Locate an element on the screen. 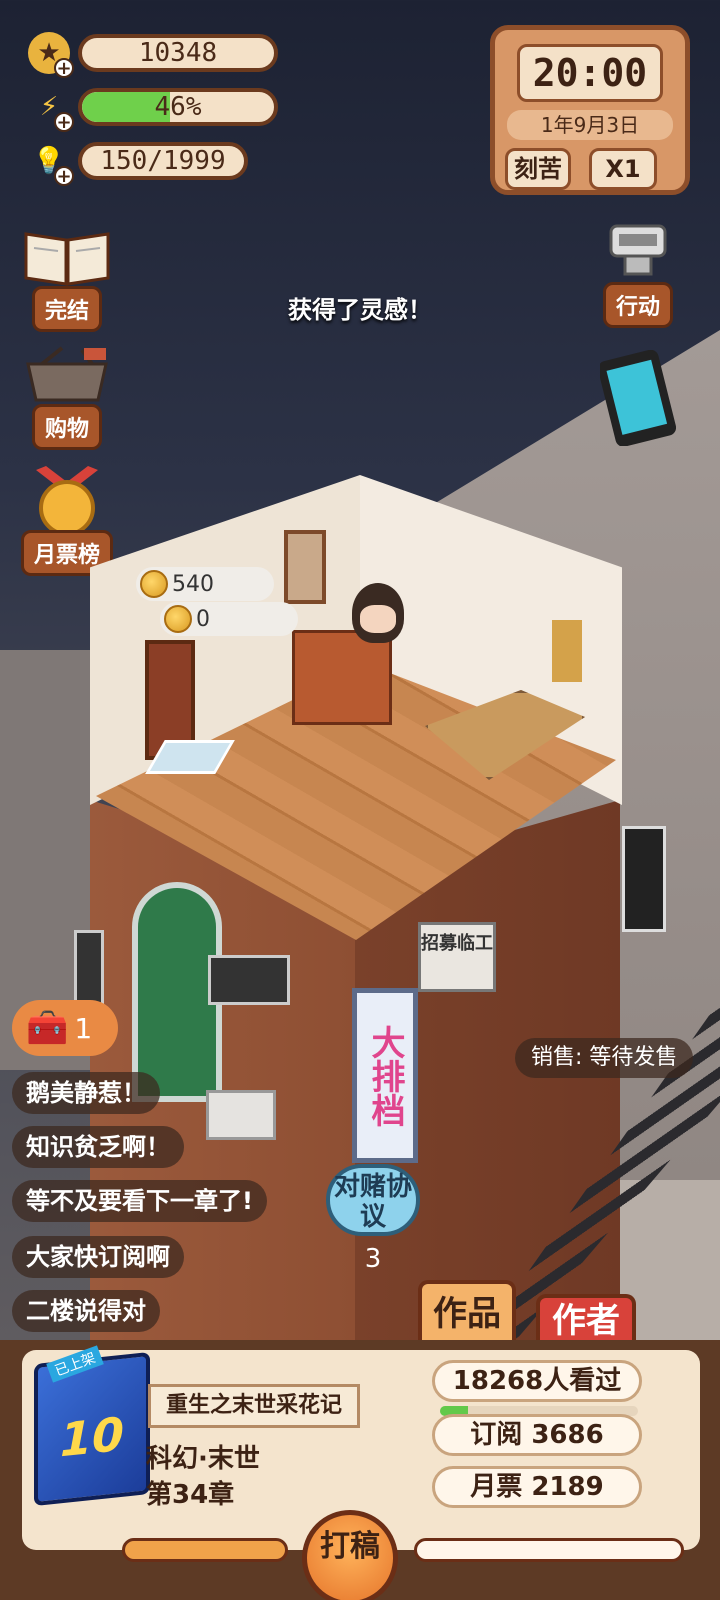 The image size is (720, 1600). speed-button: X1 is located at coordinates (623, 169).